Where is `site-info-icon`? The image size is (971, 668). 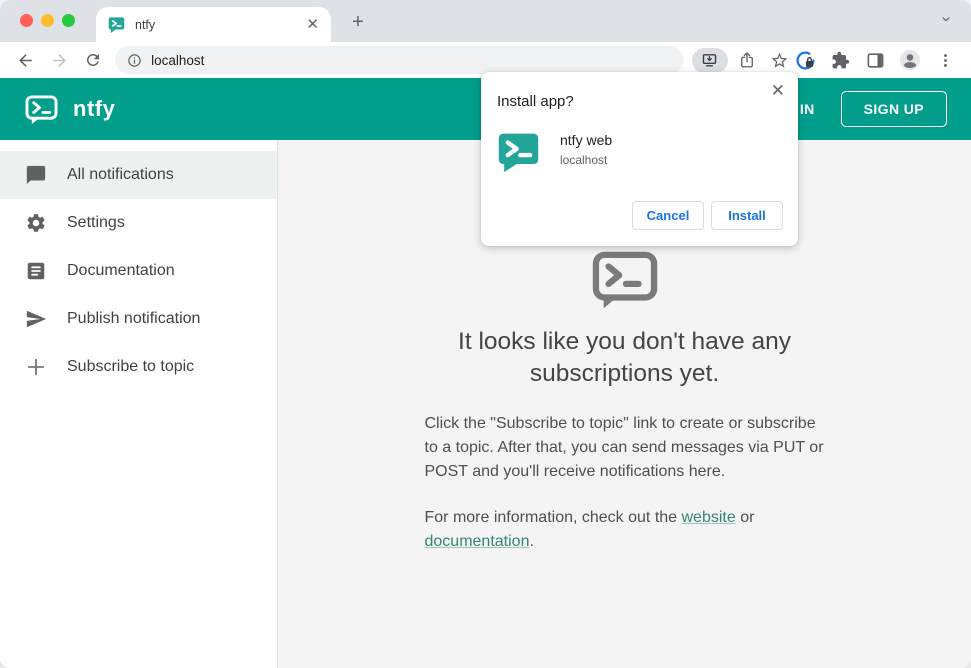 site-info-icon is located at coordinates (134, 60).